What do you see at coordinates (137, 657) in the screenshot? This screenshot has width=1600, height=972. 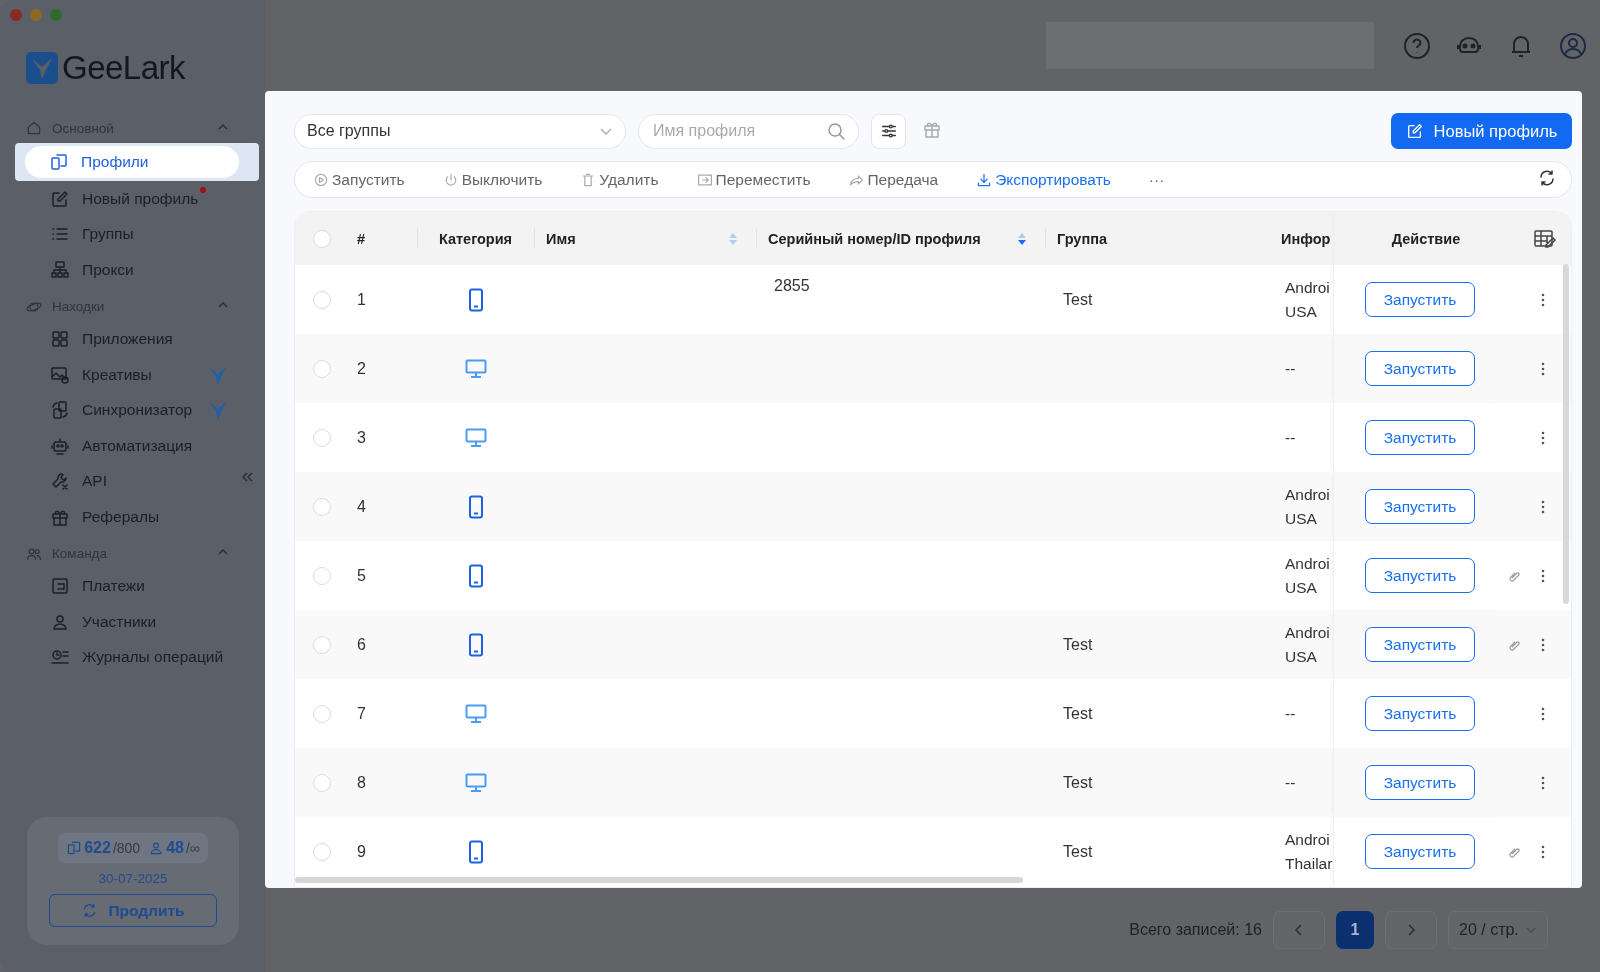 I see `nav-item: Журналы операций` at bounding box center [137, 657].